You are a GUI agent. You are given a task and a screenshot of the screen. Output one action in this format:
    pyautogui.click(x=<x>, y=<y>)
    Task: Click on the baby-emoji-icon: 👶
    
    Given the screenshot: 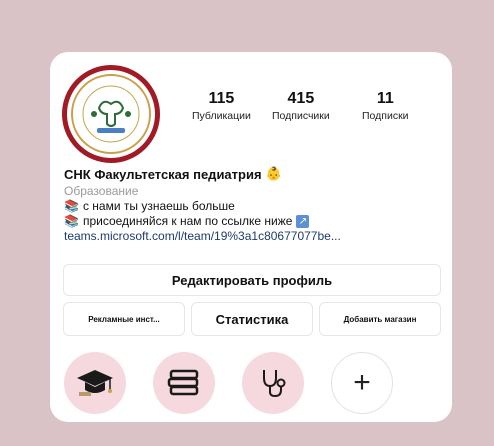 What is the action you would take?
    pyautogui.click(x=273, y=173)
    